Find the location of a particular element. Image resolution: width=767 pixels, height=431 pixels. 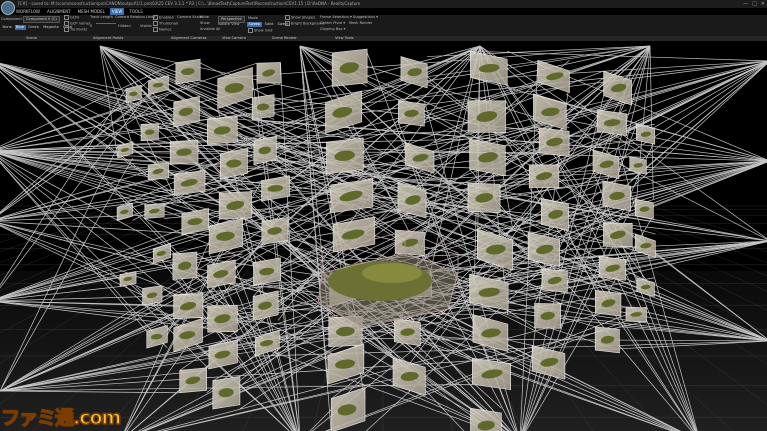

render-mode-buttons: Sweep Solid Sweet is located at coordinates (268, 24).